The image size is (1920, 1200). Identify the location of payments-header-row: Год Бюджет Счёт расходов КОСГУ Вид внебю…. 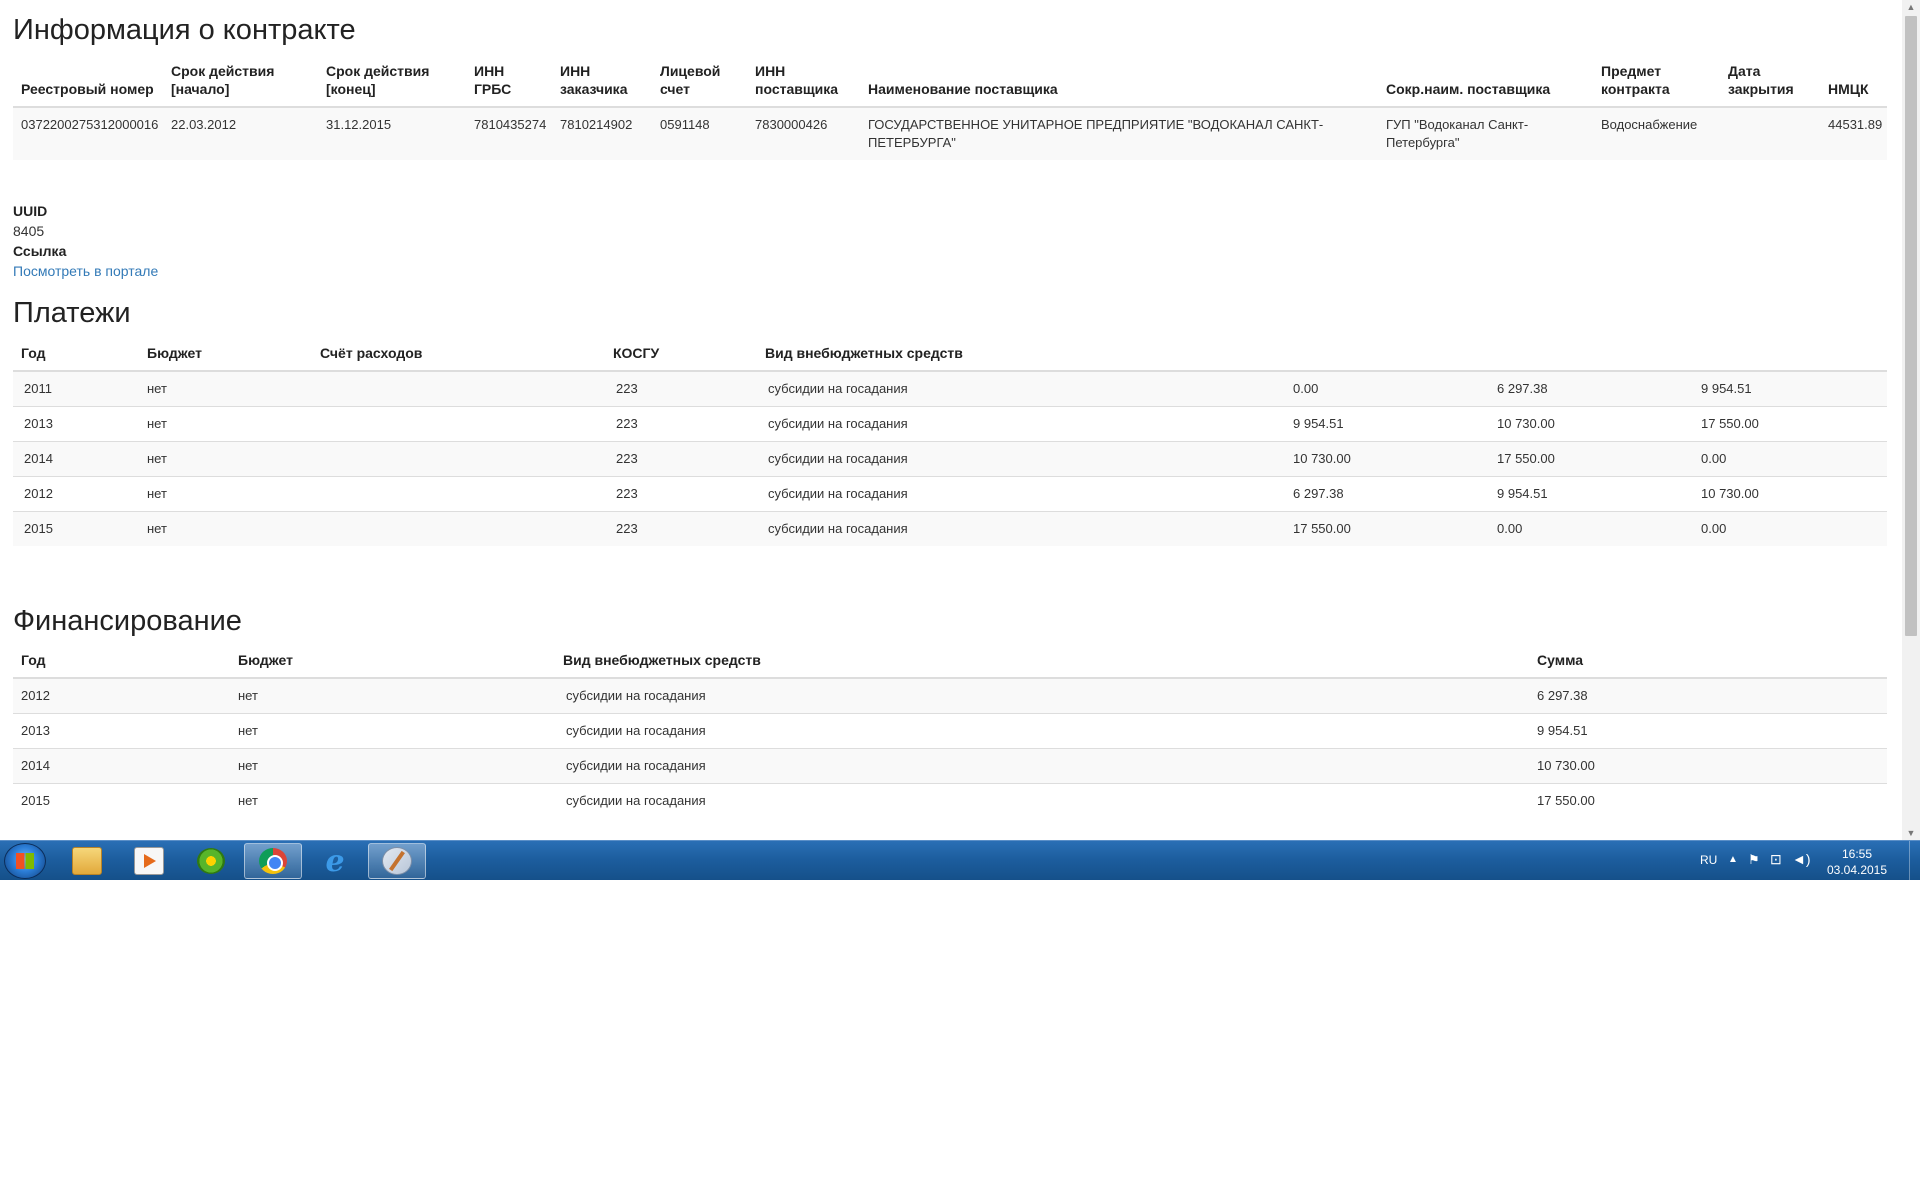
(950, 355).